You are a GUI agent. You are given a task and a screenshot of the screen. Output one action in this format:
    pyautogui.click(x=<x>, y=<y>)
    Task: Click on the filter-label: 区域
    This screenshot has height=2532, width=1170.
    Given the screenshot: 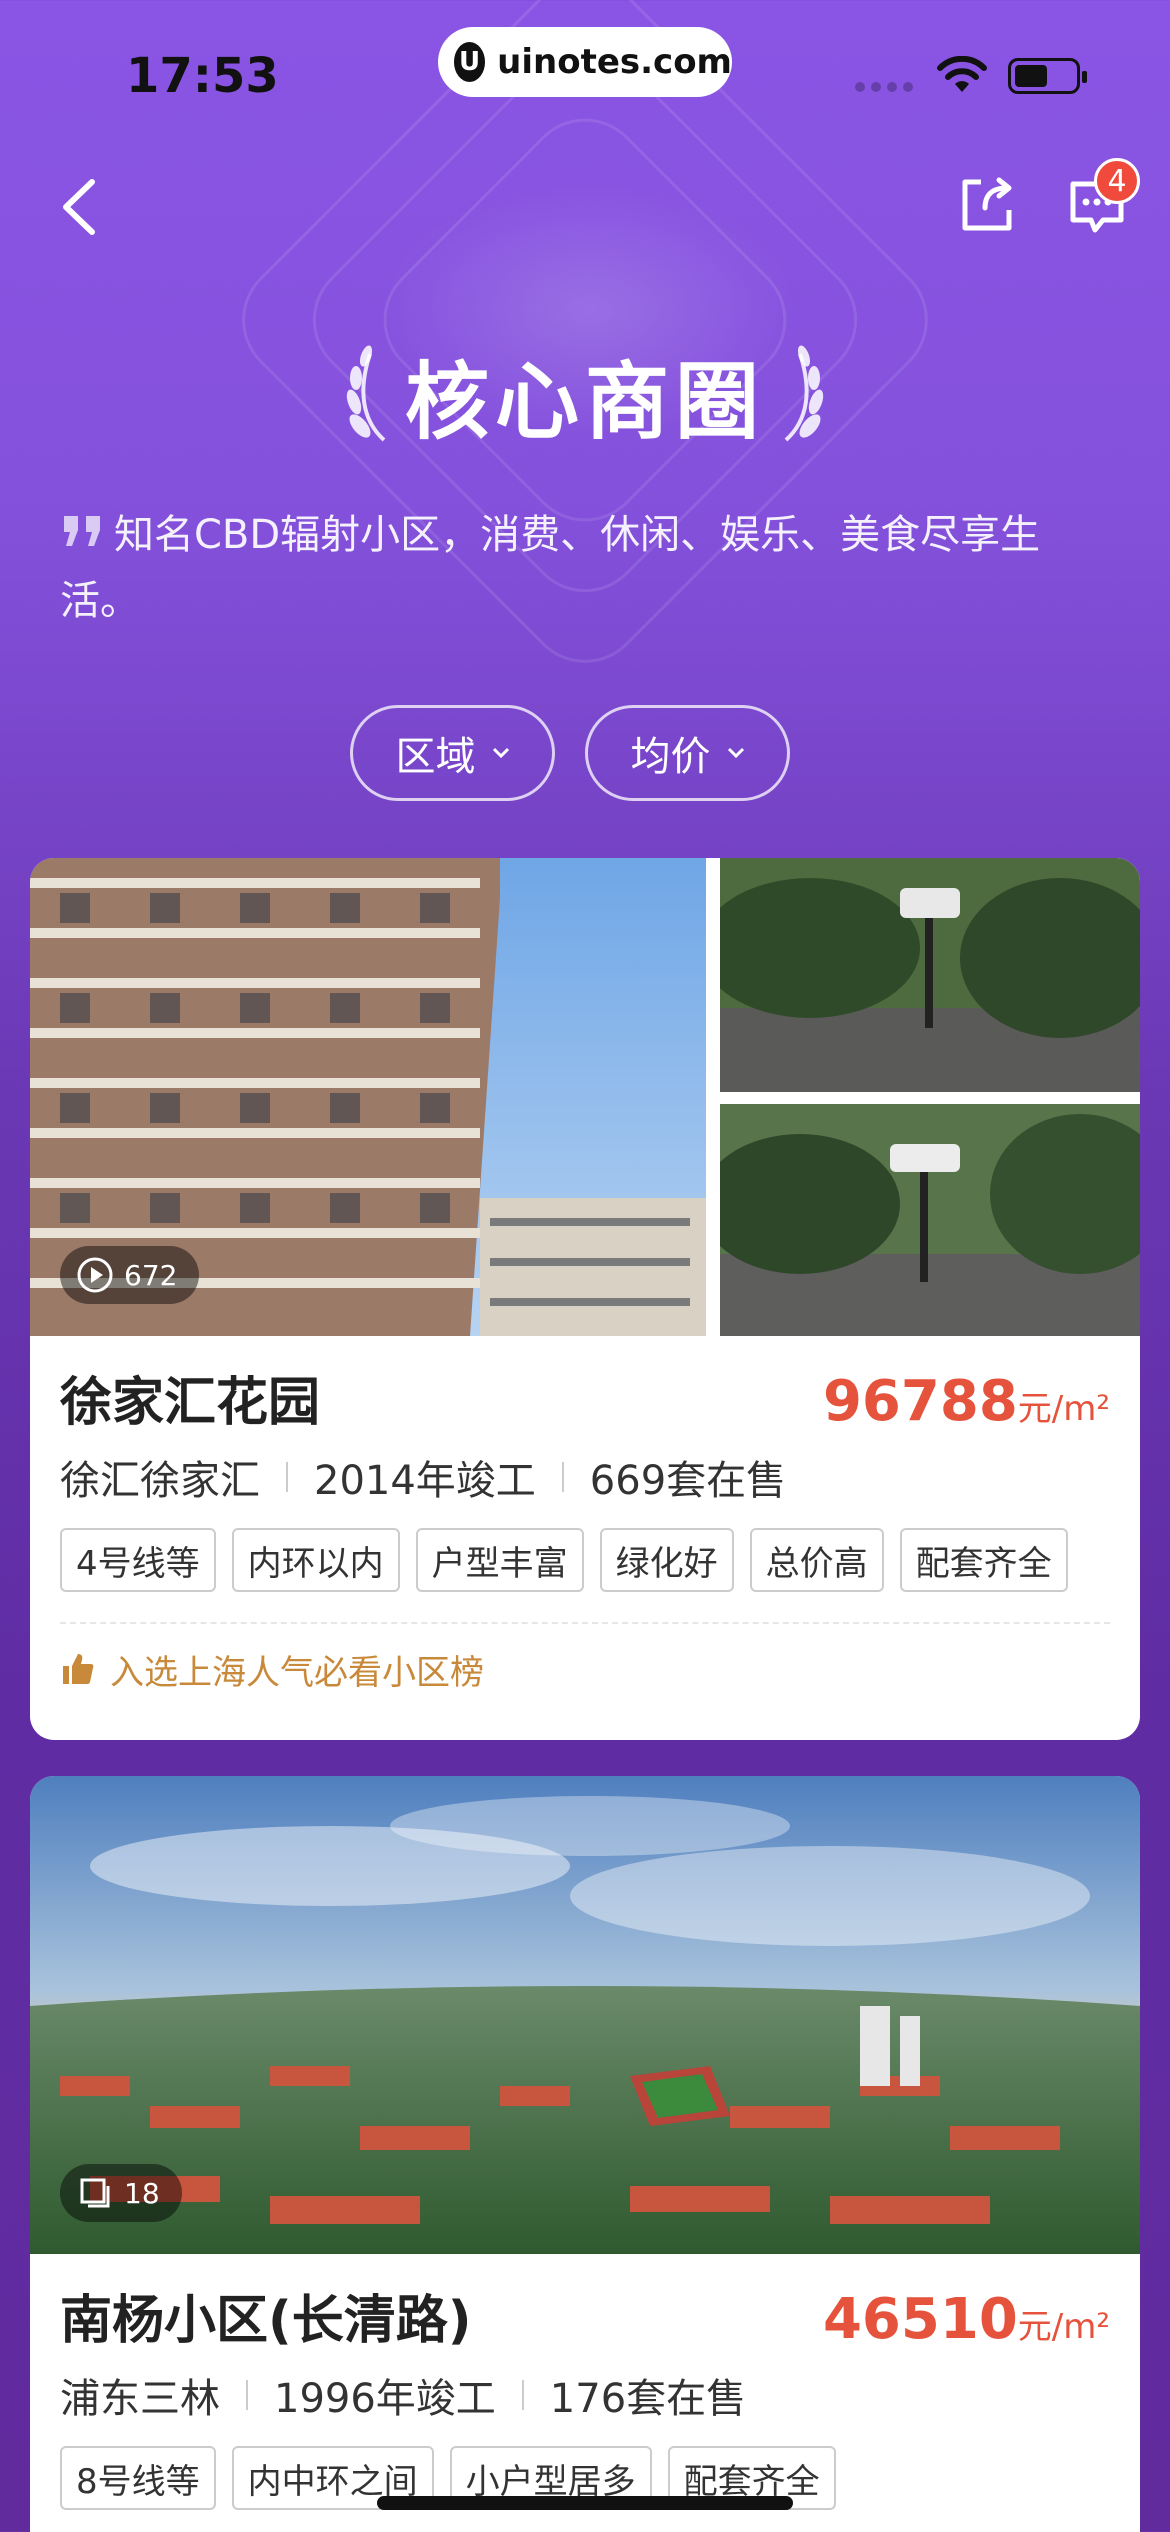 What is the action you would take?
    pyautogui.click(x=435, y=757)
    